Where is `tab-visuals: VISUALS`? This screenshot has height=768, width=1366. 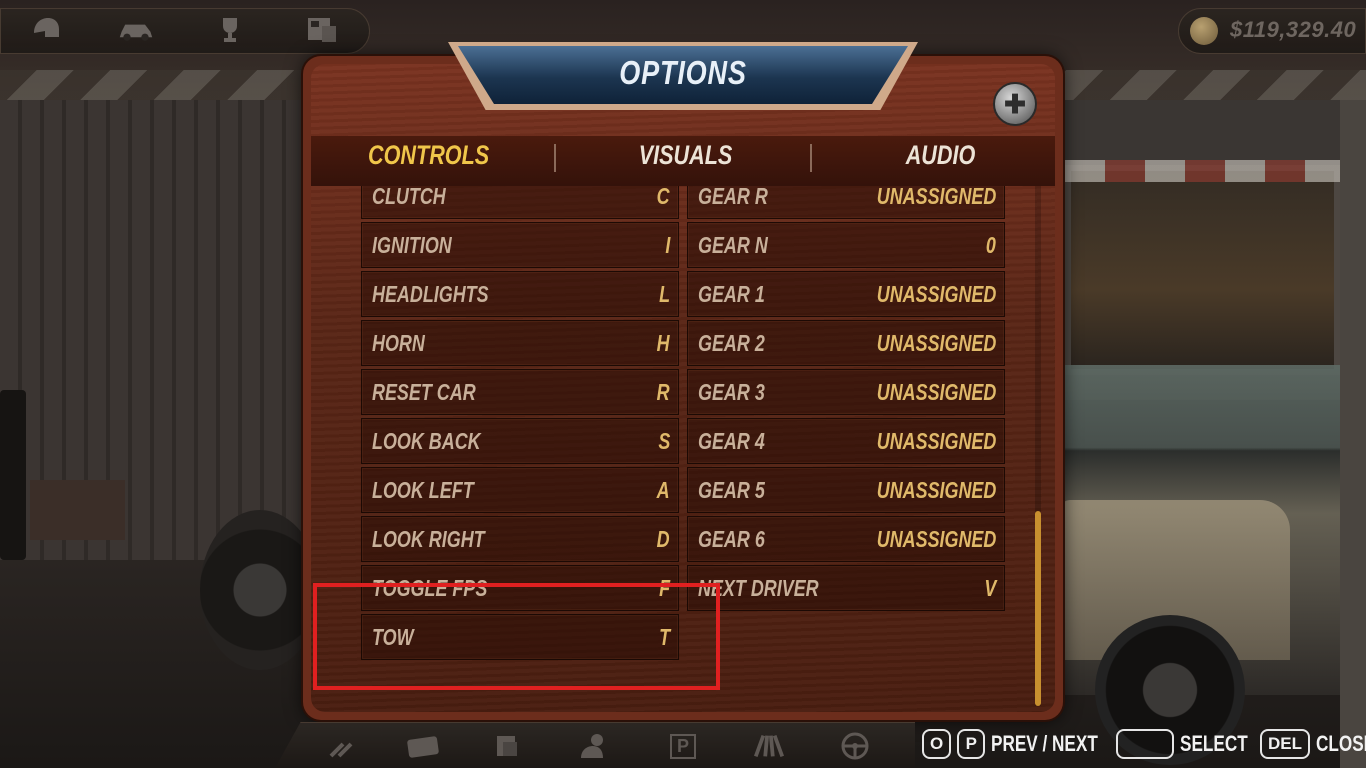 tab-visuals: VISUALS is located at coordinates (686, 160).